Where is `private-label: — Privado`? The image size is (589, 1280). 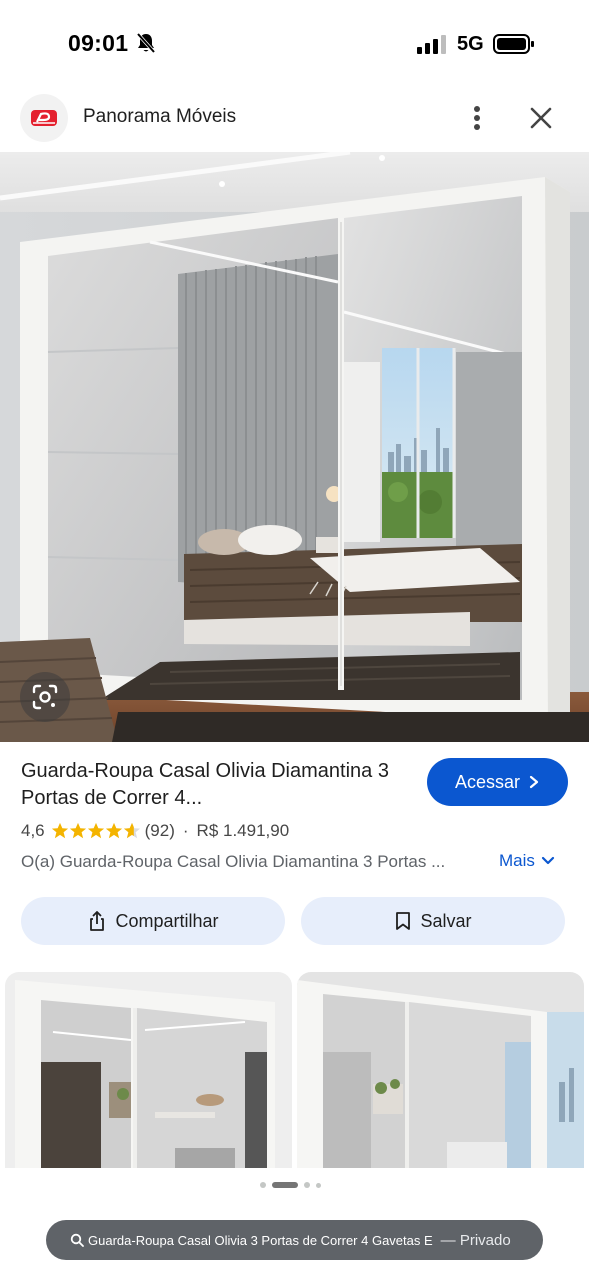 private-label: — Privado is located at coordinates (475, 1240).